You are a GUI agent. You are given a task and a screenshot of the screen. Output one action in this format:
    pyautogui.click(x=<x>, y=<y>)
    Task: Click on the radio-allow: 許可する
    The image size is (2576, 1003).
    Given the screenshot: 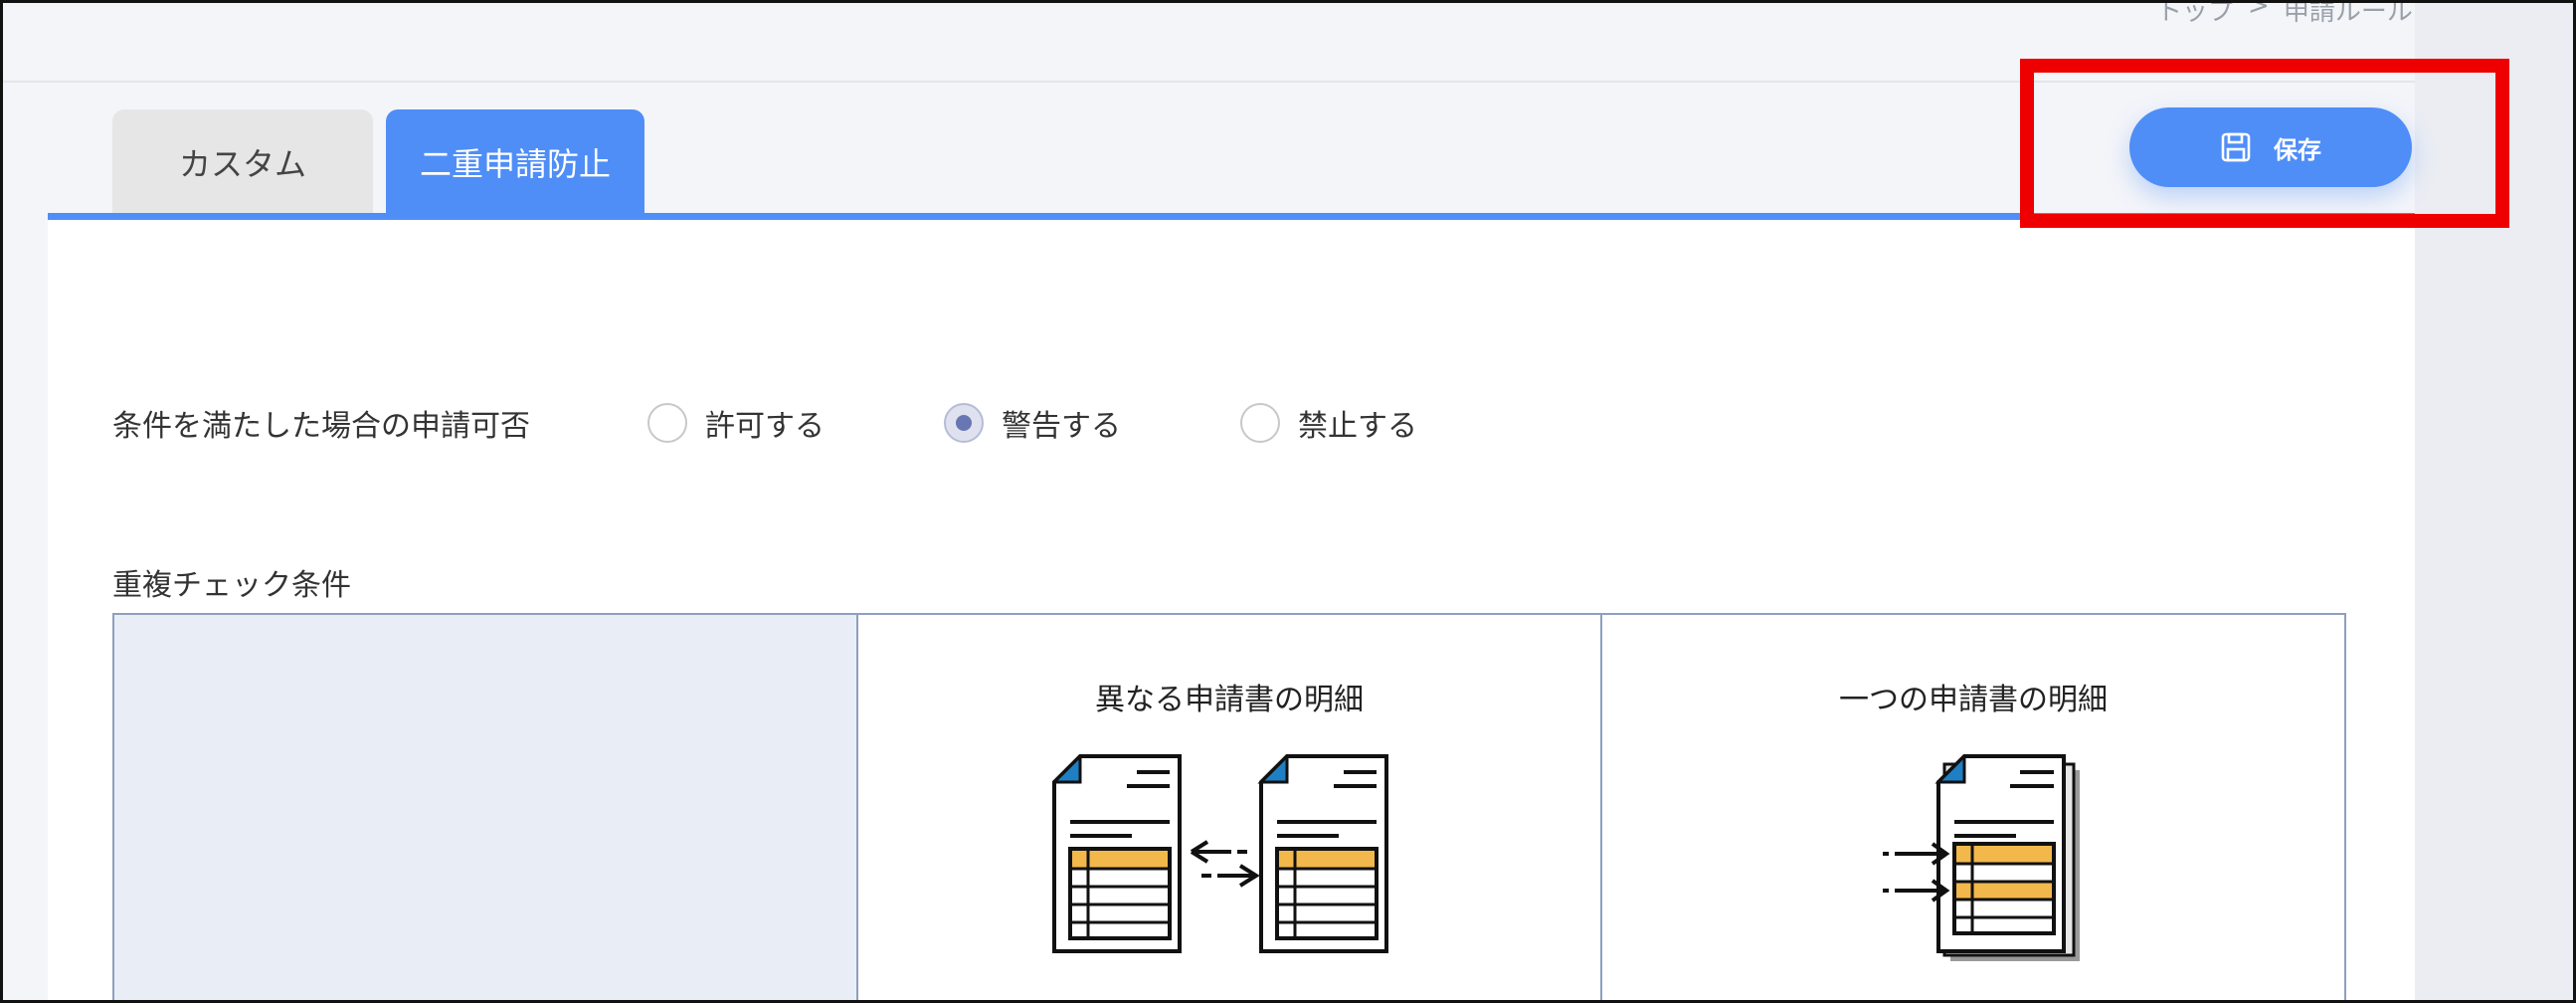 What is the action you would take?
    pyautogui.click(x=736, y=423)
    